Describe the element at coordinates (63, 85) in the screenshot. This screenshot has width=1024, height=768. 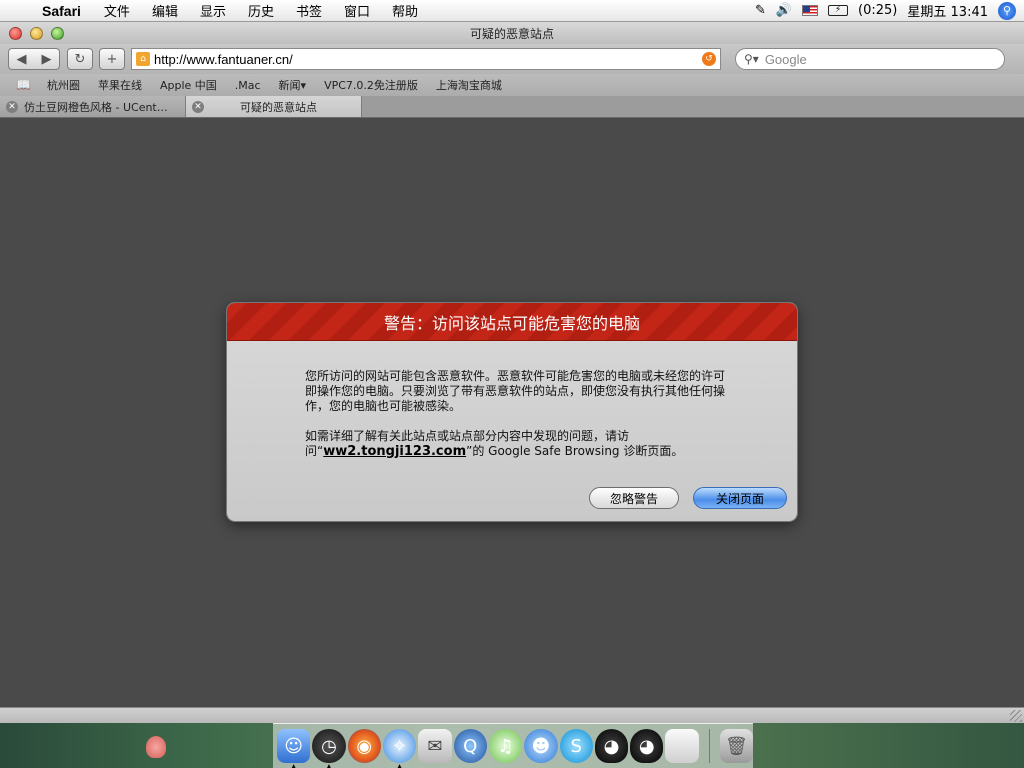
I see `bookmark-item: 杭州圈` at that location.